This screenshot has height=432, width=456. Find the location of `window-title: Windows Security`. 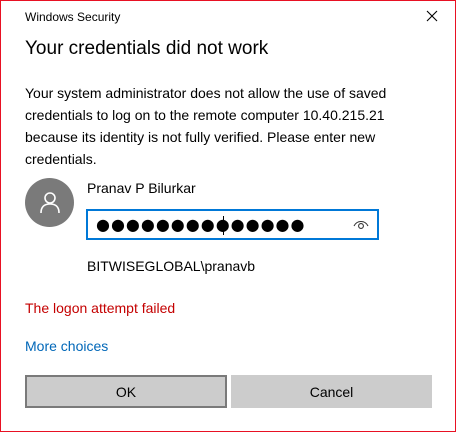

window-title: Windows Security is located at coordinates (73, 17).